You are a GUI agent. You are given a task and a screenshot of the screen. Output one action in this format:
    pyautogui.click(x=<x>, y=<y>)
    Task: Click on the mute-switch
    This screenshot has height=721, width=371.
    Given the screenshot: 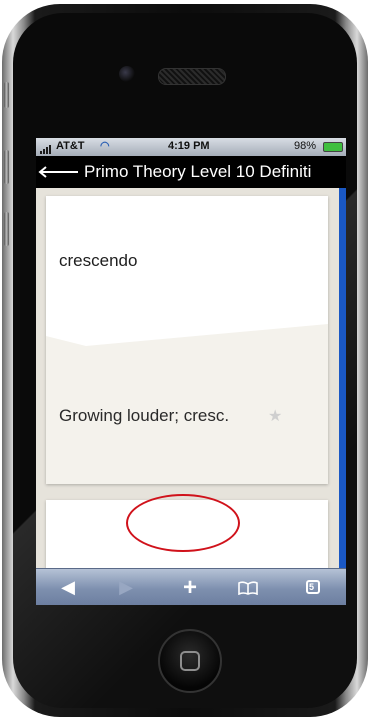 What is the action you would take?
    pyautogui.click(x=6, y=95)
    